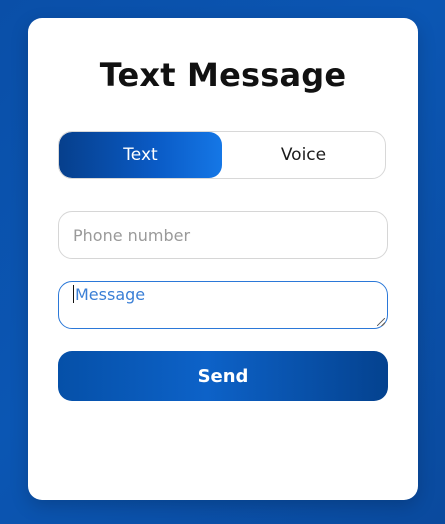  What do you see at coordinates (223, 235) in the screenshot?
I see `phone-number-input: Phone number` at bounding box center [223, 235].